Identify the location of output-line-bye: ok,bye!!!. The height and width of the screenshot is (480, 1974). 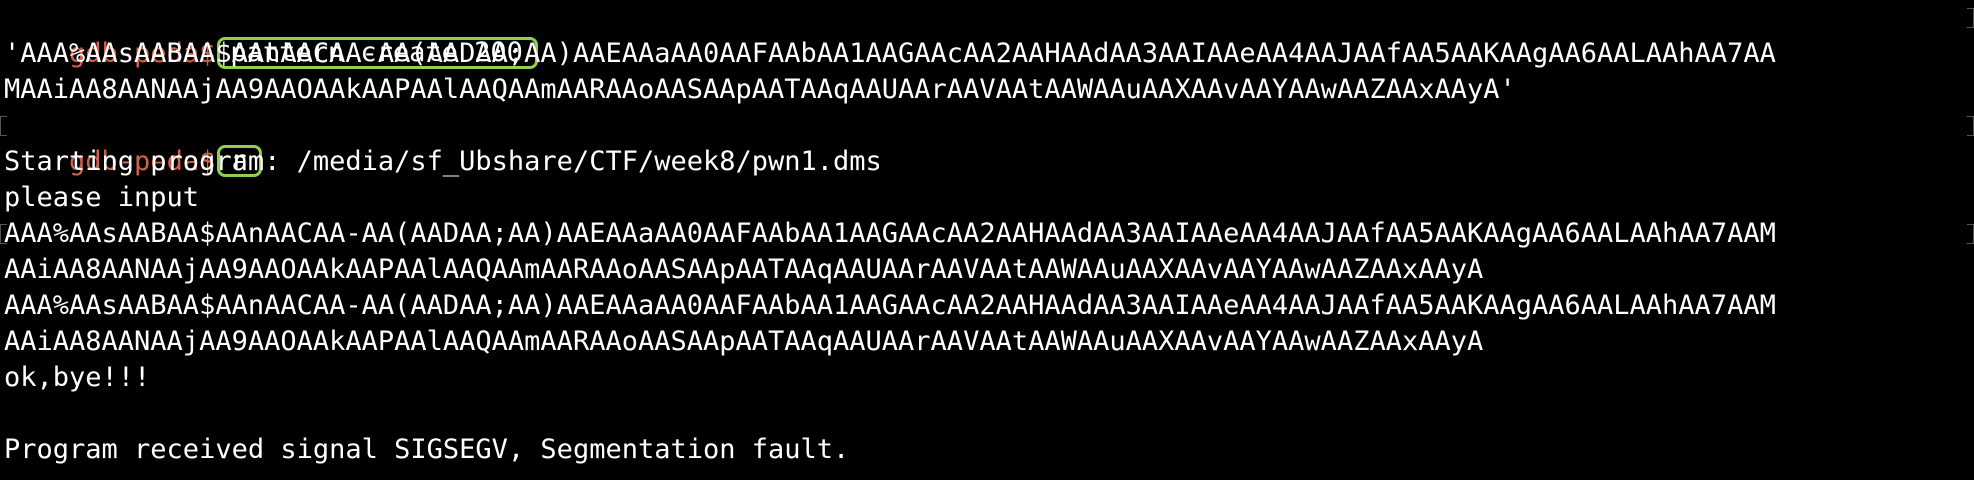
(77, 377).